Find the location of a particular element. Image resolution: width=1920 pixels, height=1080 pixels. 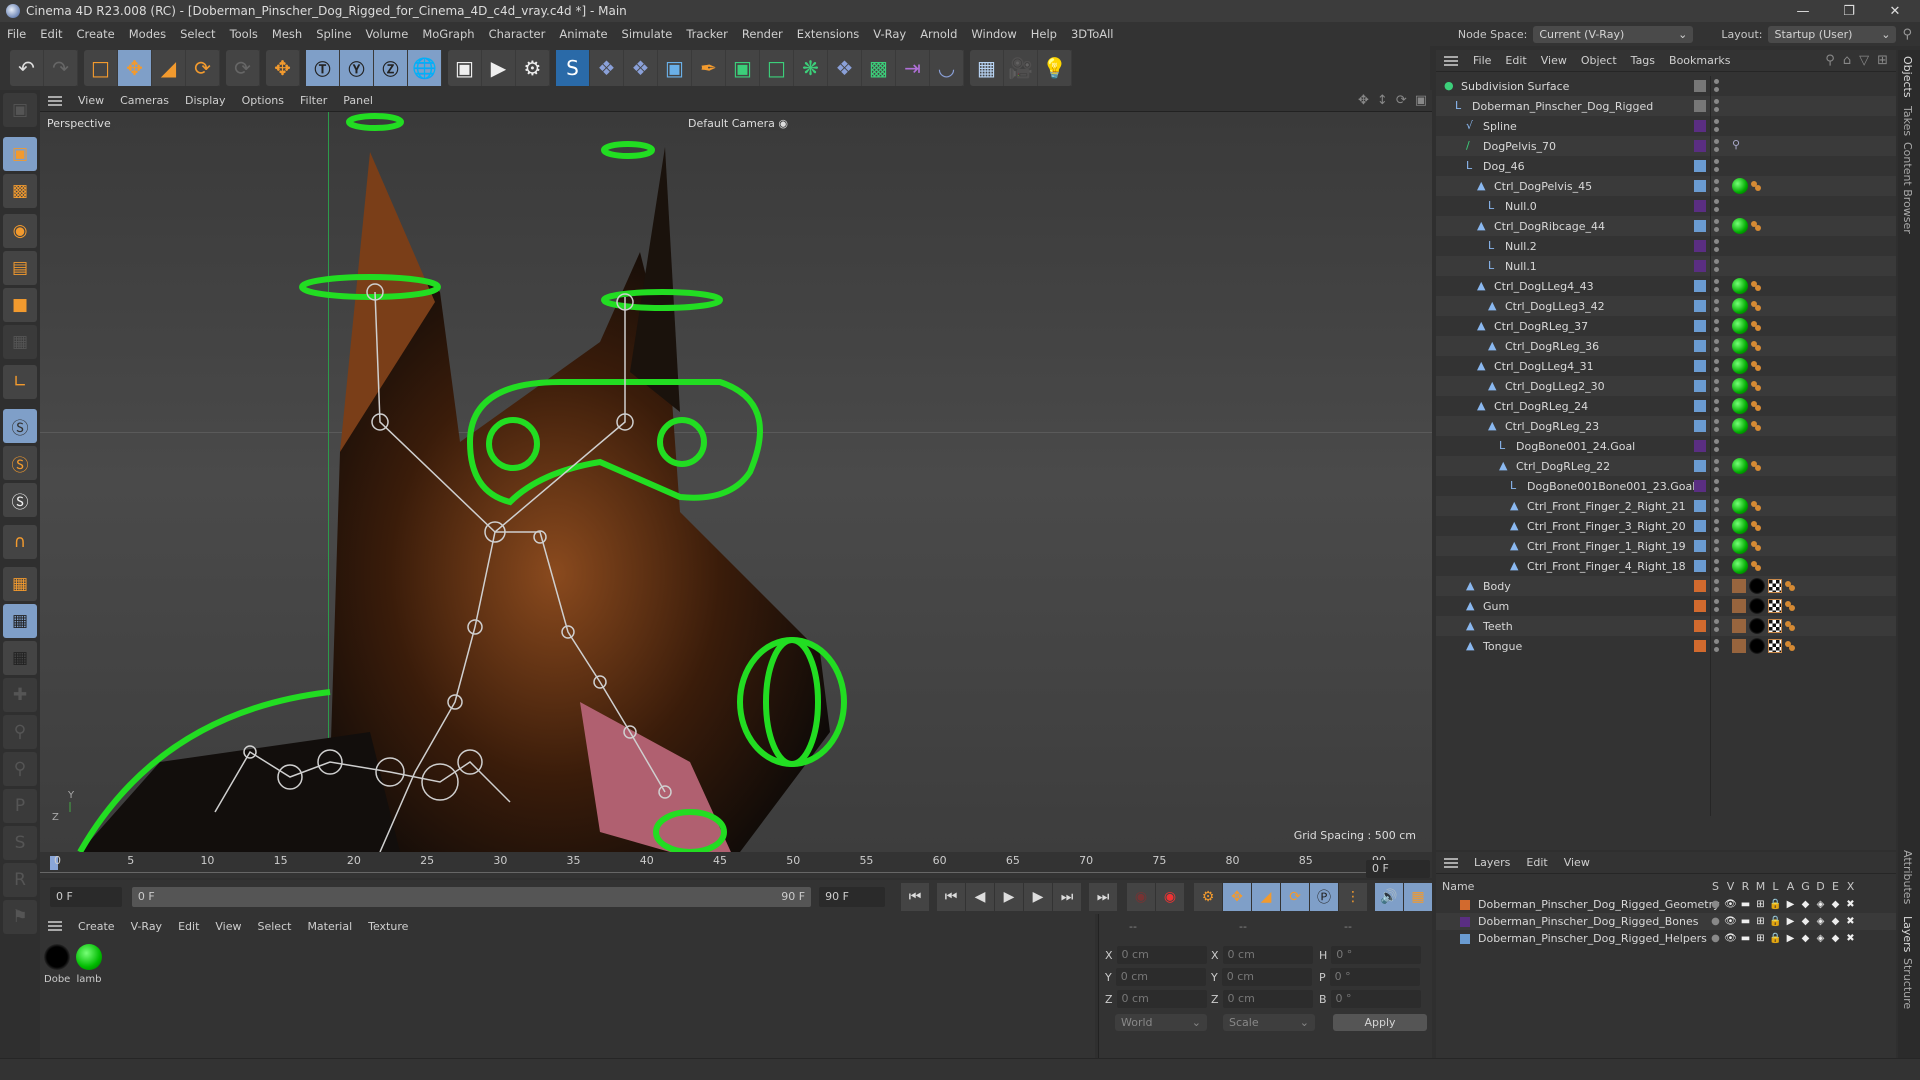

object-menu-icon is located at coordinates (1451, 60).